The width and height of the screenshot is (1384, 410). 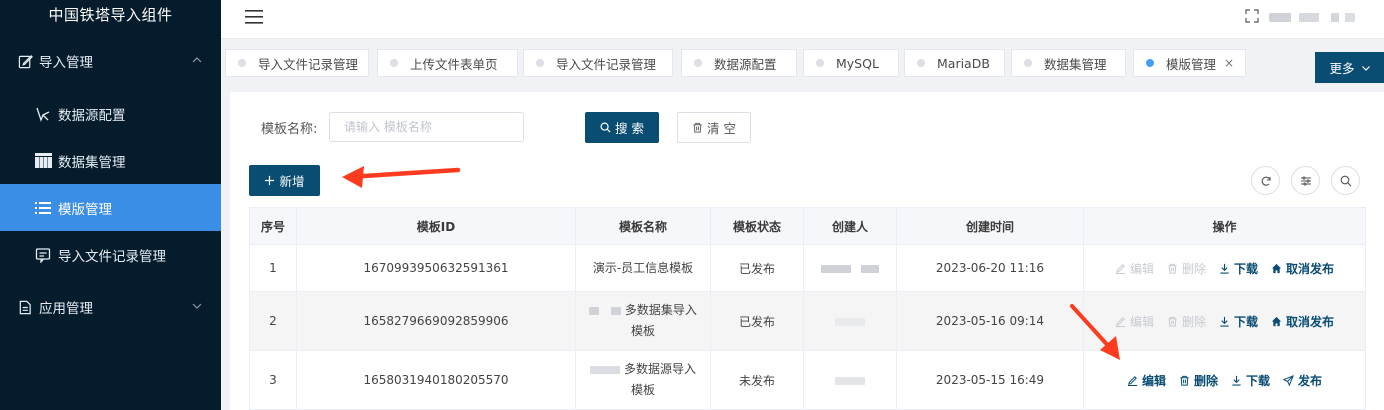 I want to click on template-name-text: 多数据源导入, so click(x=659, y=369).